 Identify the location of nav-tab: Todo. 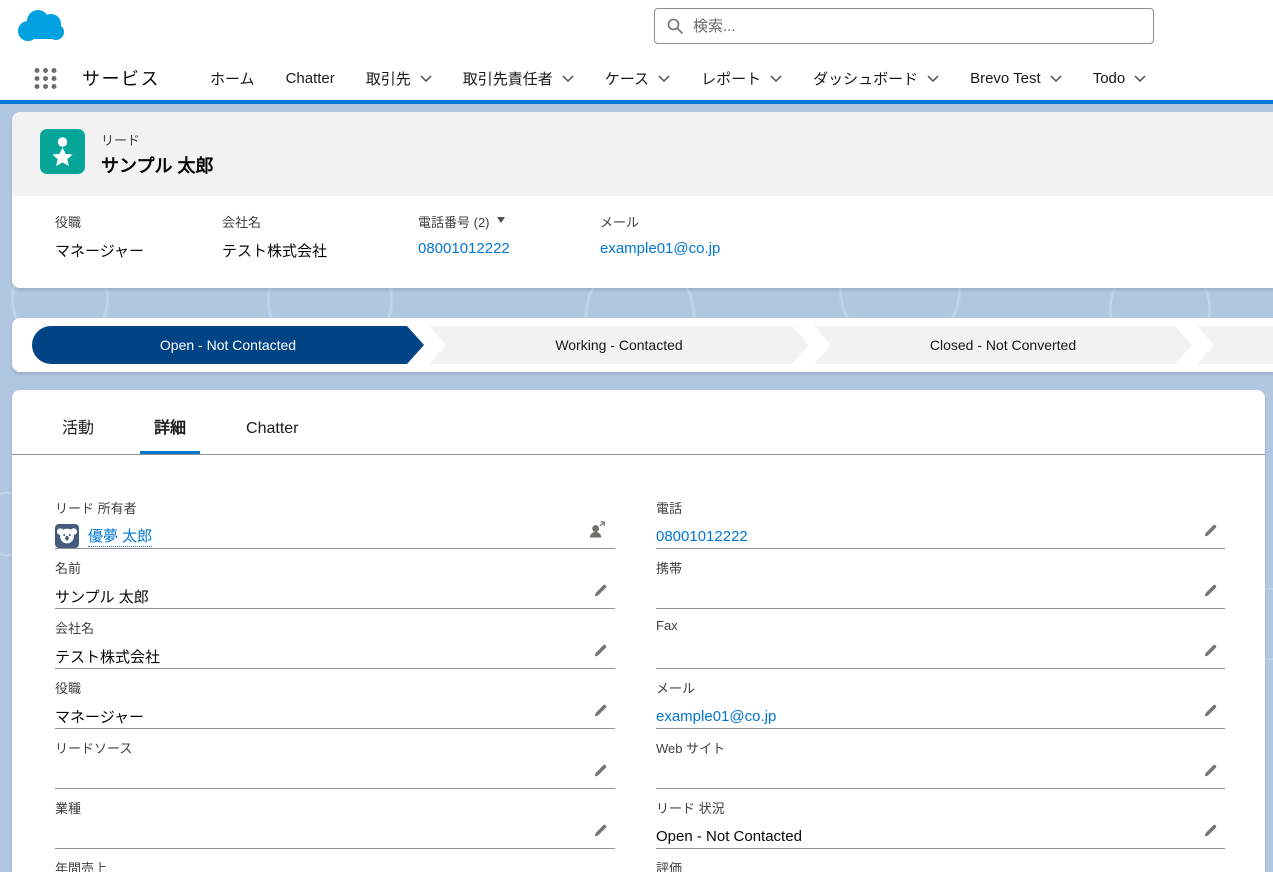
(1120, 78).